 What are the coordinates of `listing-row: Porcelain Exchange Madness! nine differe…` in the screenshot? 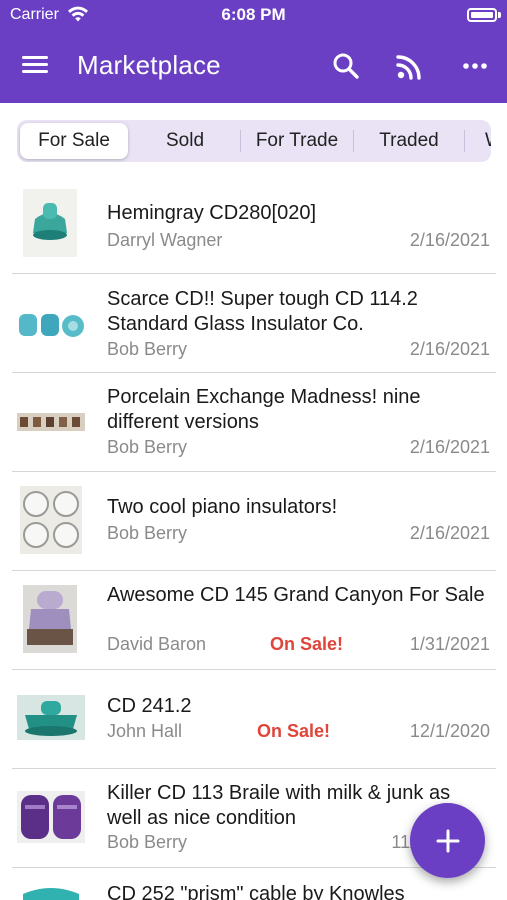 It's located at (253, 422).